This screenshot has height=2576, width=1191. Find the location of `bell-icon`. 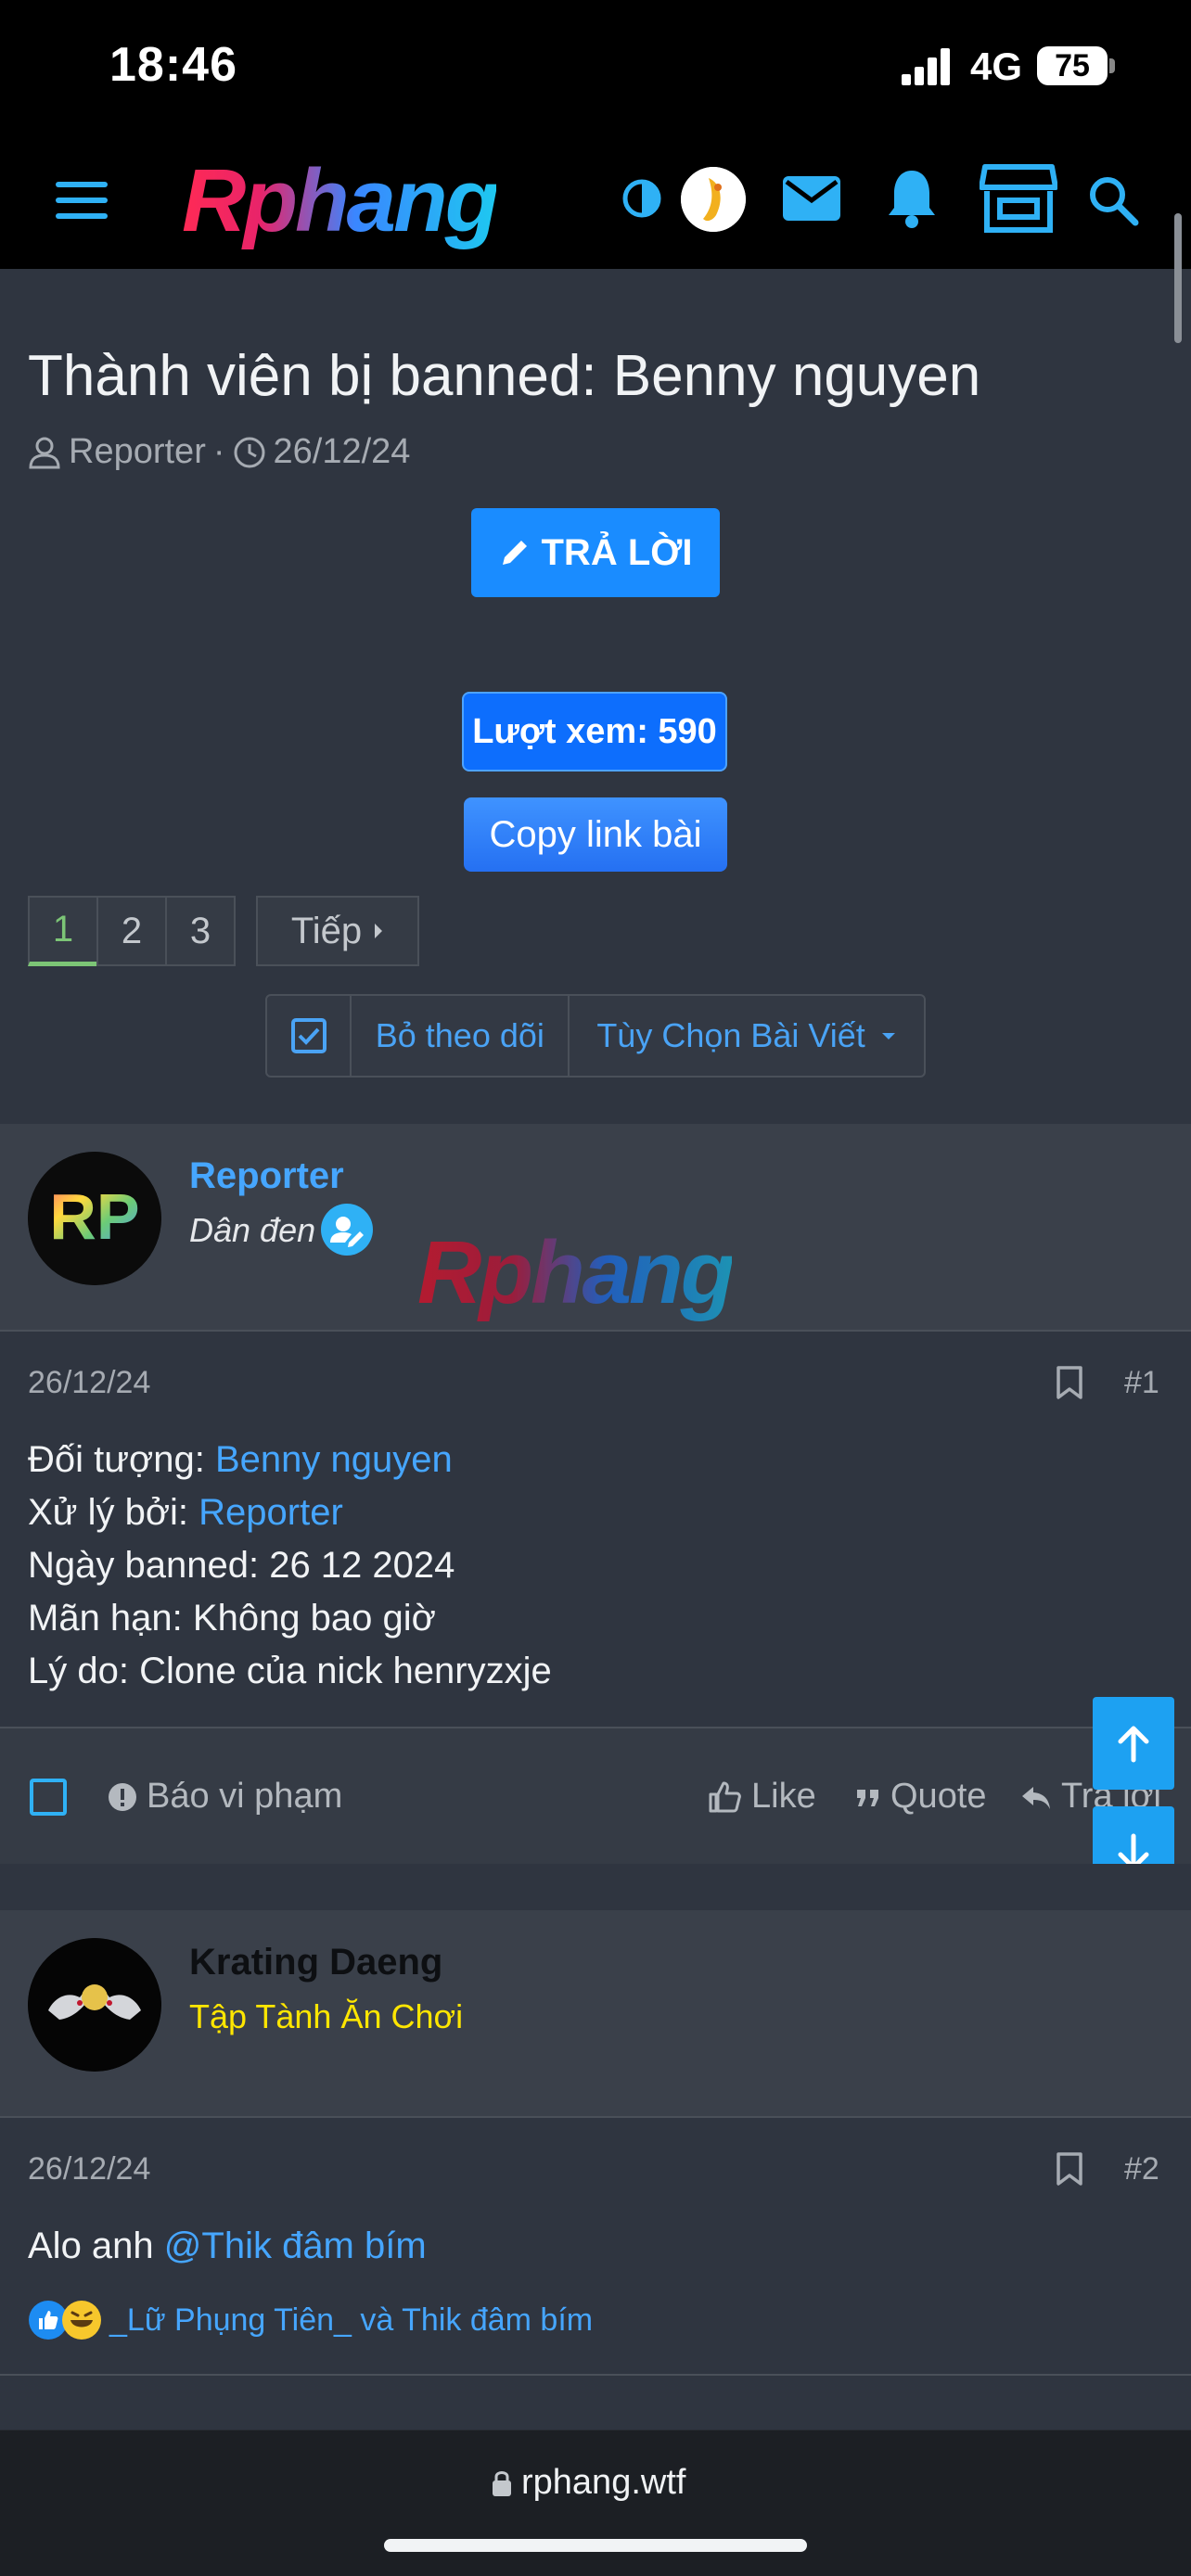

bell-icon is located at coordinates (912, 197).